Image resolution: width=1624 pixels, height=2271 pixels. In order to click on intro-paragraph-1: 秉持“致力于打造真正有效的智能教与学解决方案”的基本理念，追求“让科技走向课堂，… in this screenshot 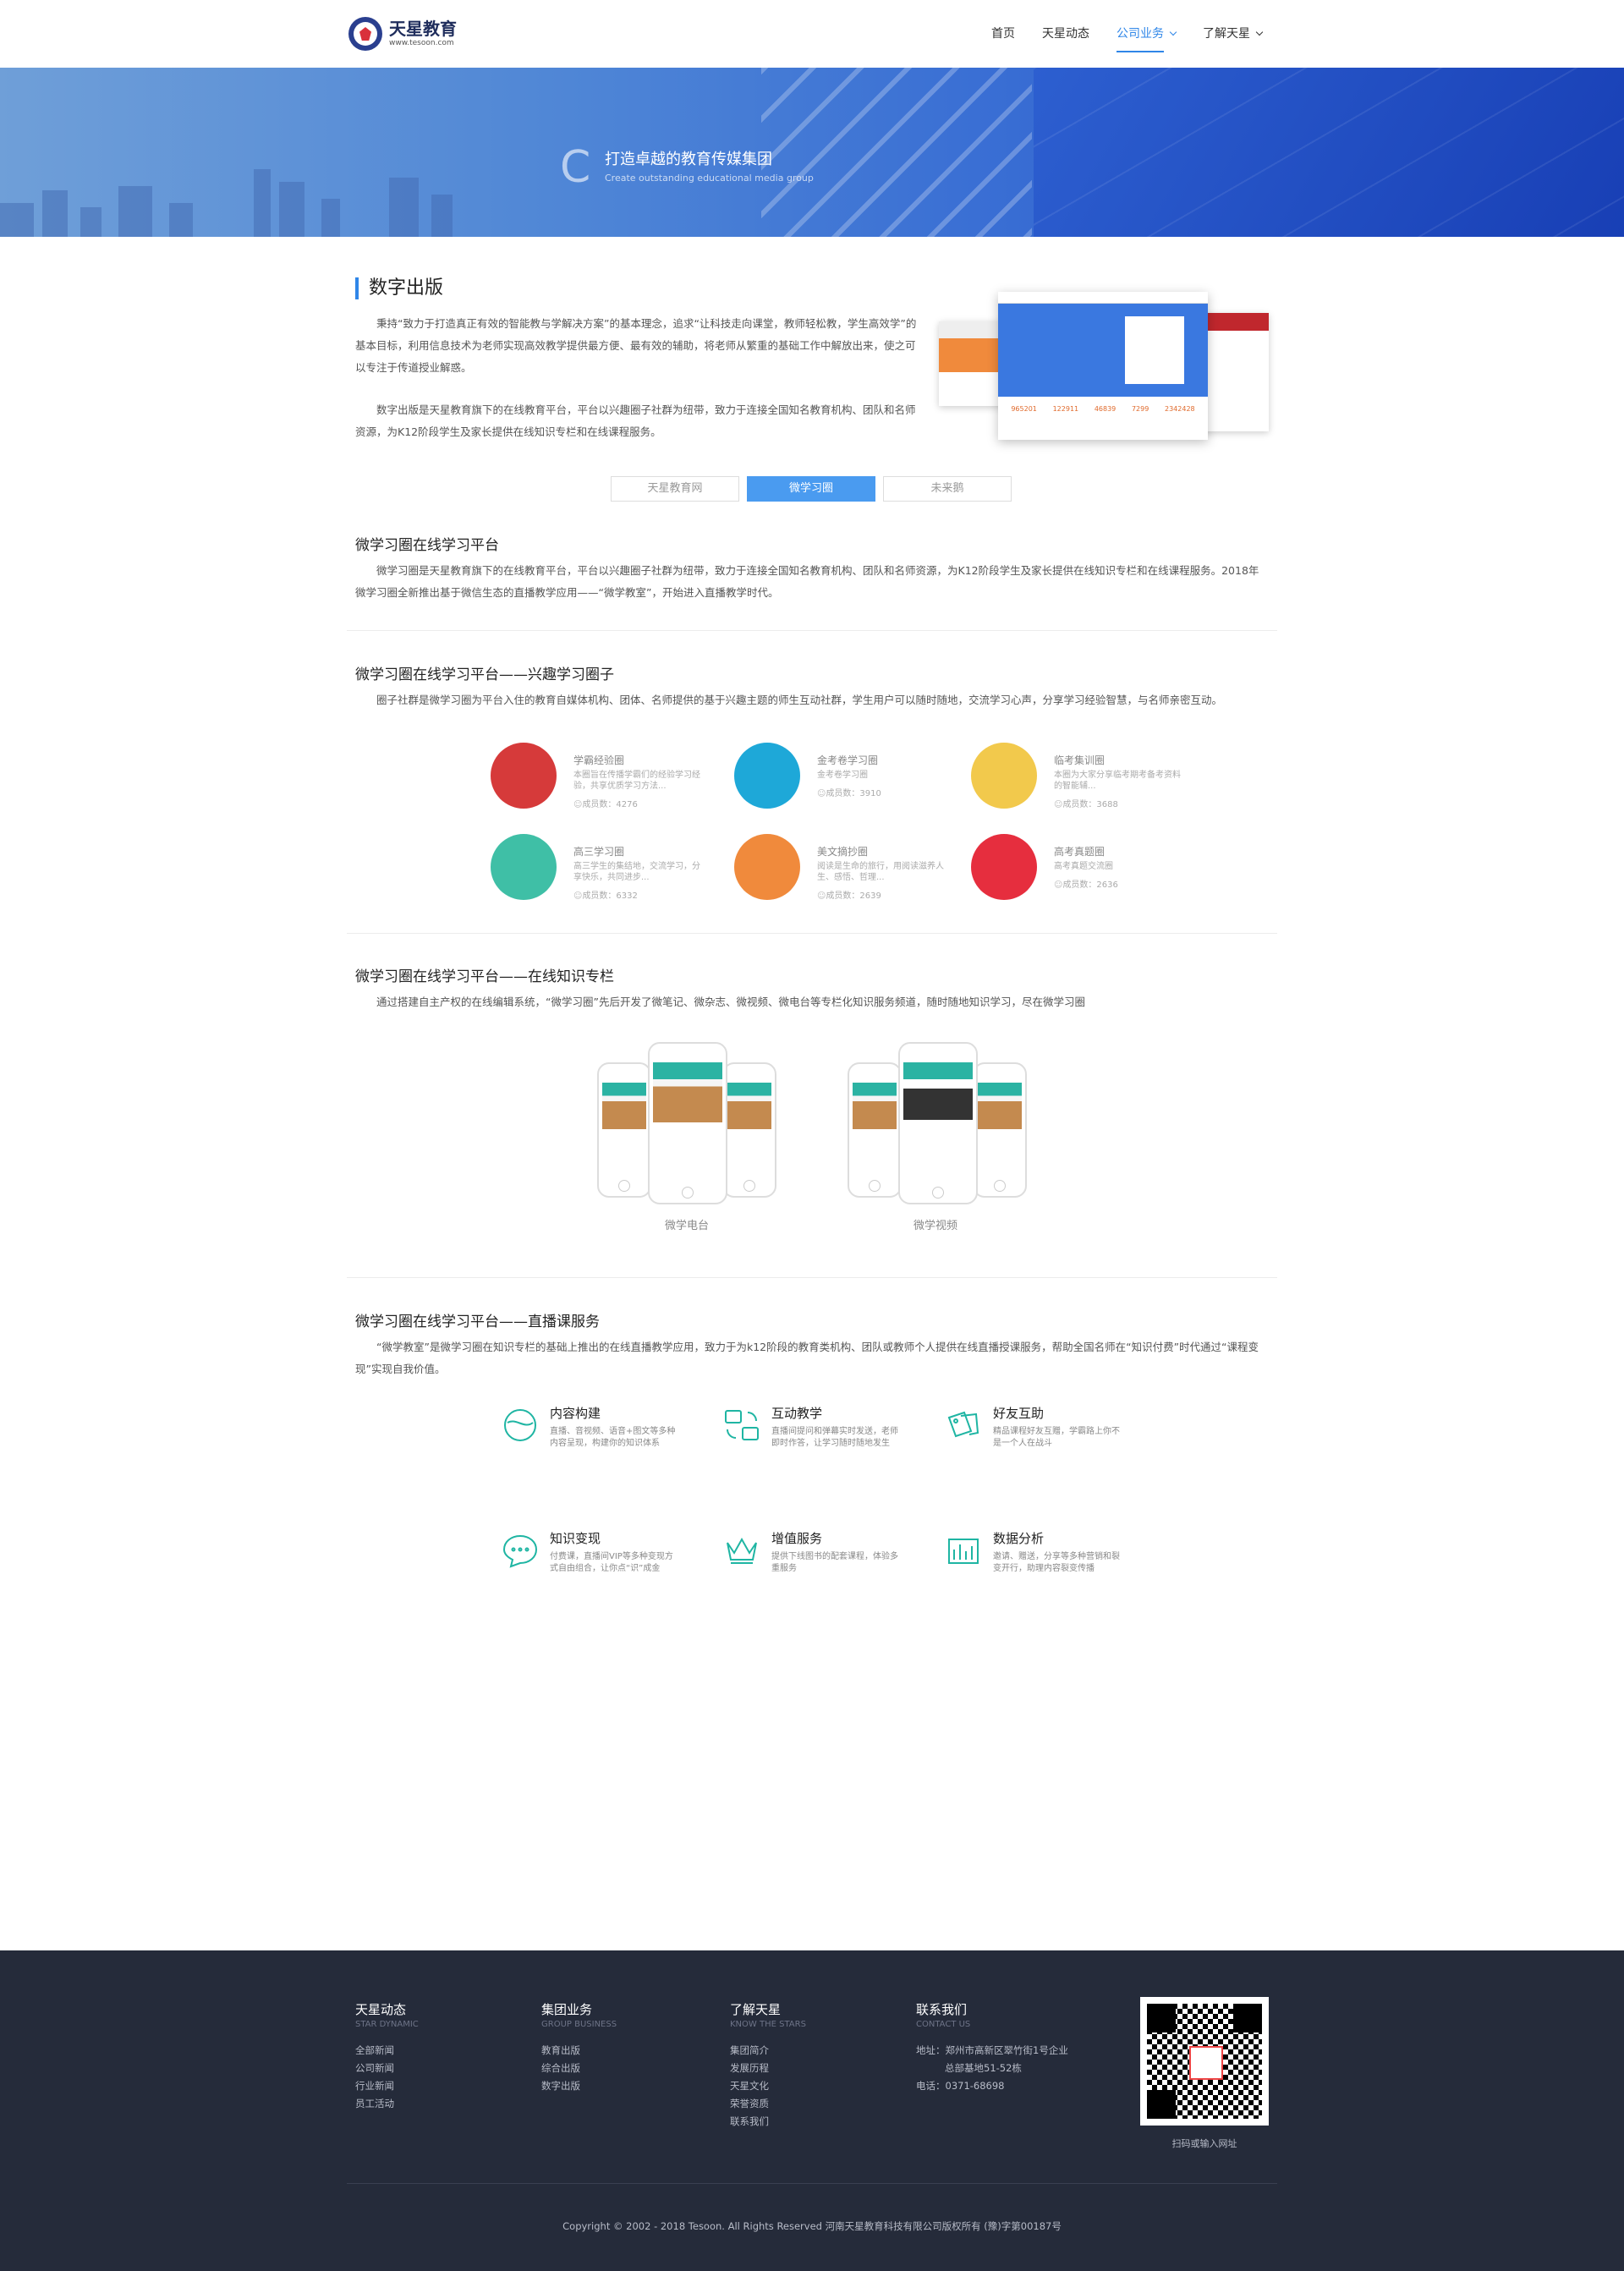, I will do `click(636, 345)`.